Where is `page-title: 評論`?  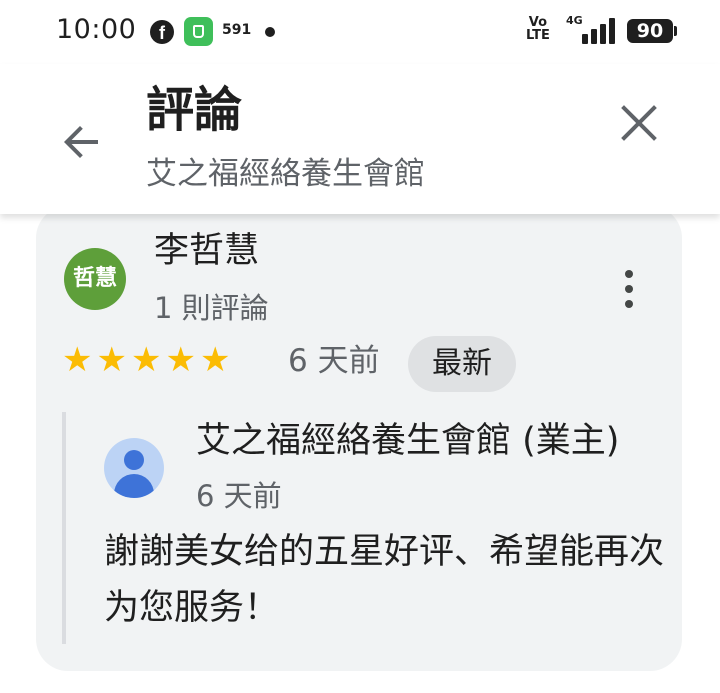 page-title: 評論 is located at coordinates (194, 110).